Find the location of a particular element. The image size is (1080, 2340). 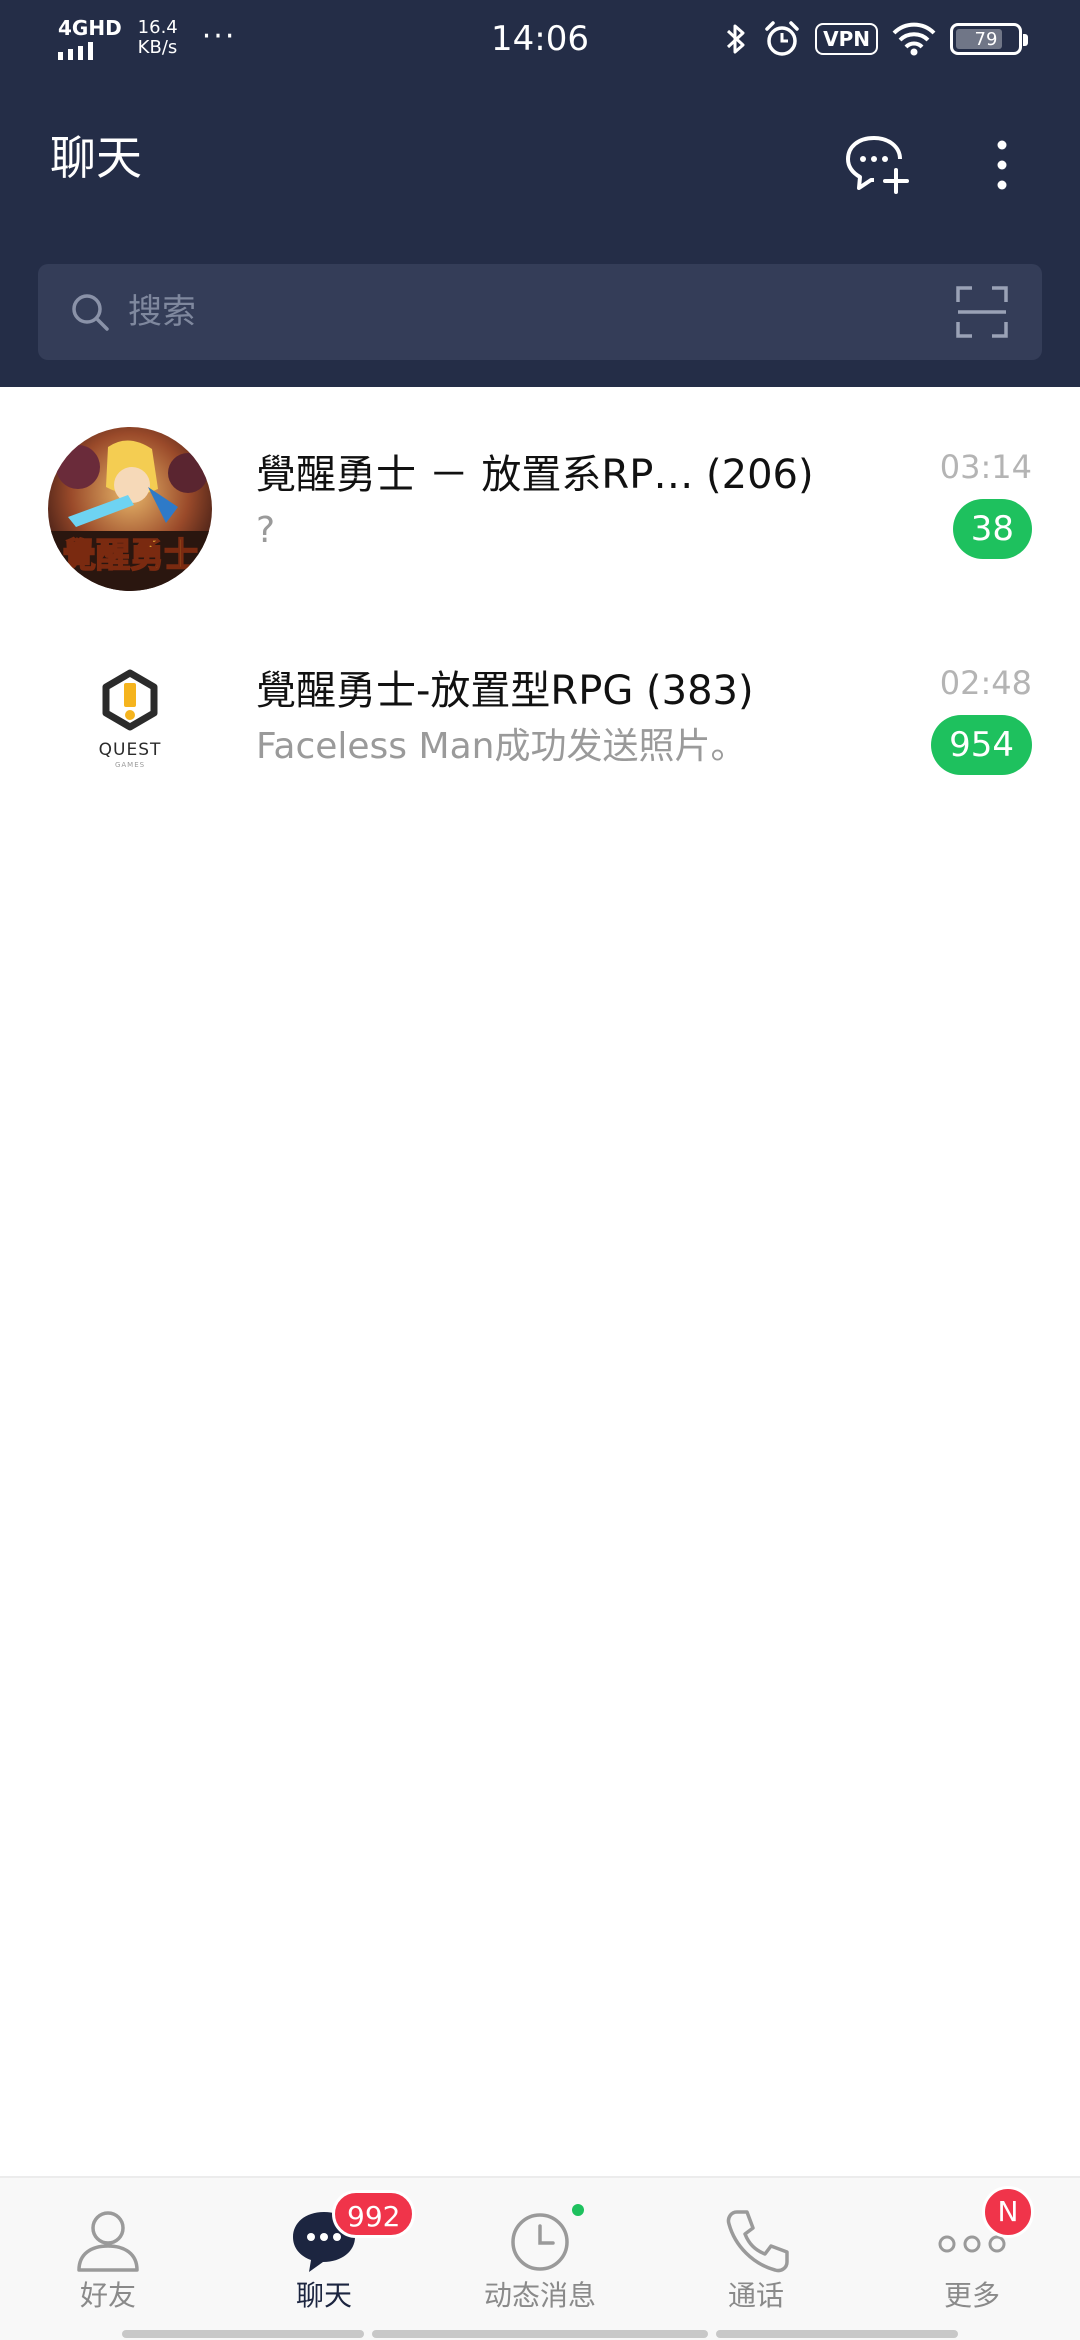

alarm-icon is located at coordinates (782, 38).